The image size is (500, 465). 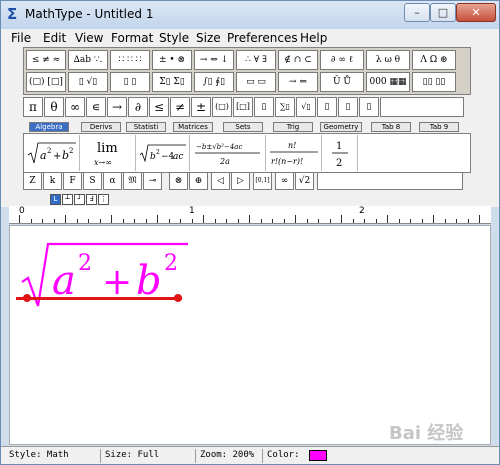 What do you see at coordinates (243, 127) in the screenshot?
I see `tab-sets: Sets` at bounding box center [243, 127].